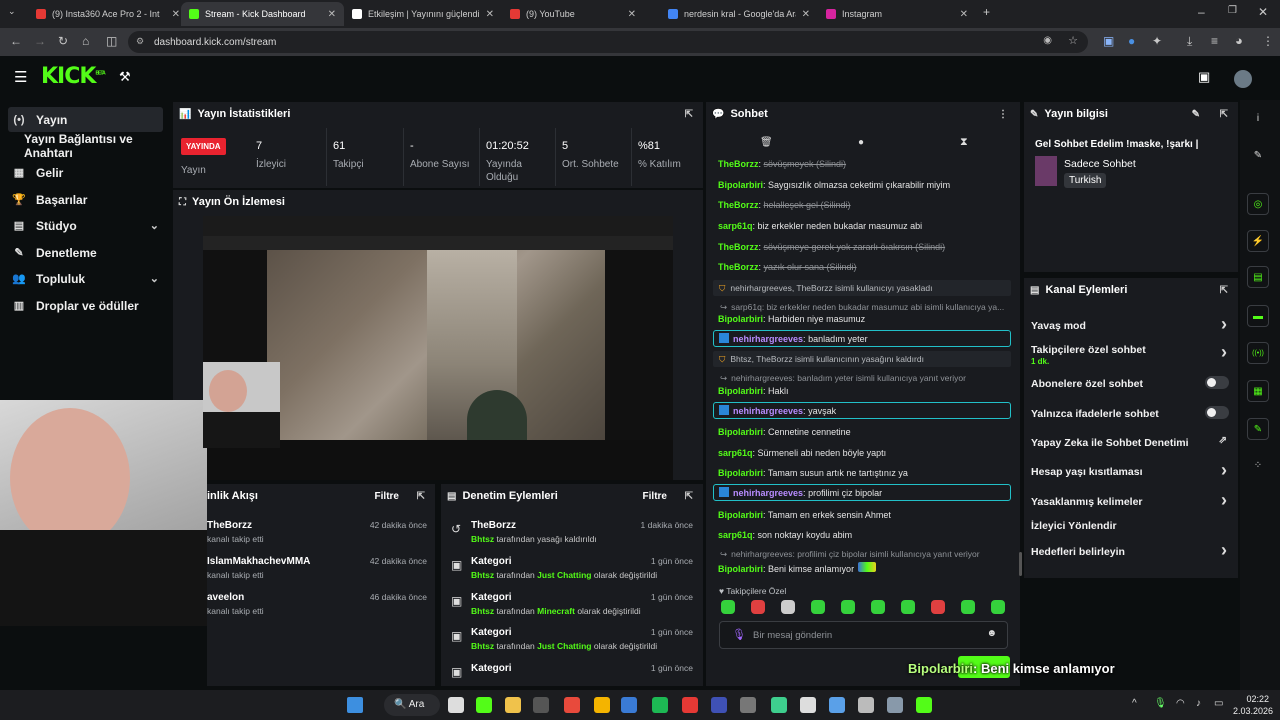  Describe the element at coordinates (1130, 324) in the screenshot. I see `channel-action-item: Yavaş mod ›` at that location.